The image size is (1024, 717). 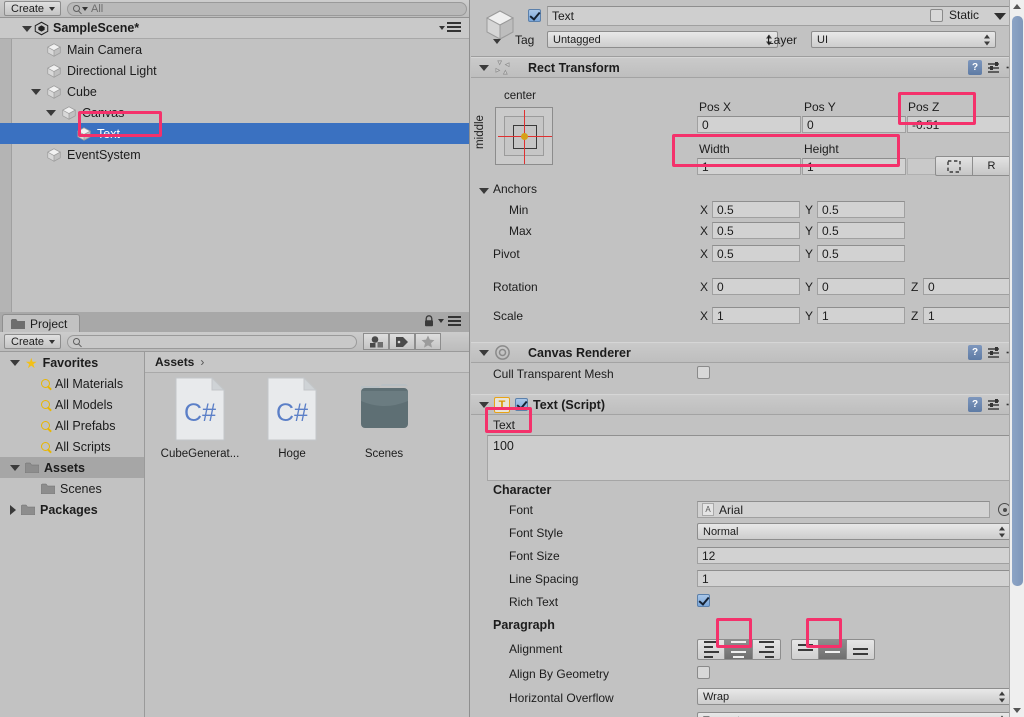 I want to click on project-tree-item-all-prefabs: All Prefabs, so click(x=72, y=425).